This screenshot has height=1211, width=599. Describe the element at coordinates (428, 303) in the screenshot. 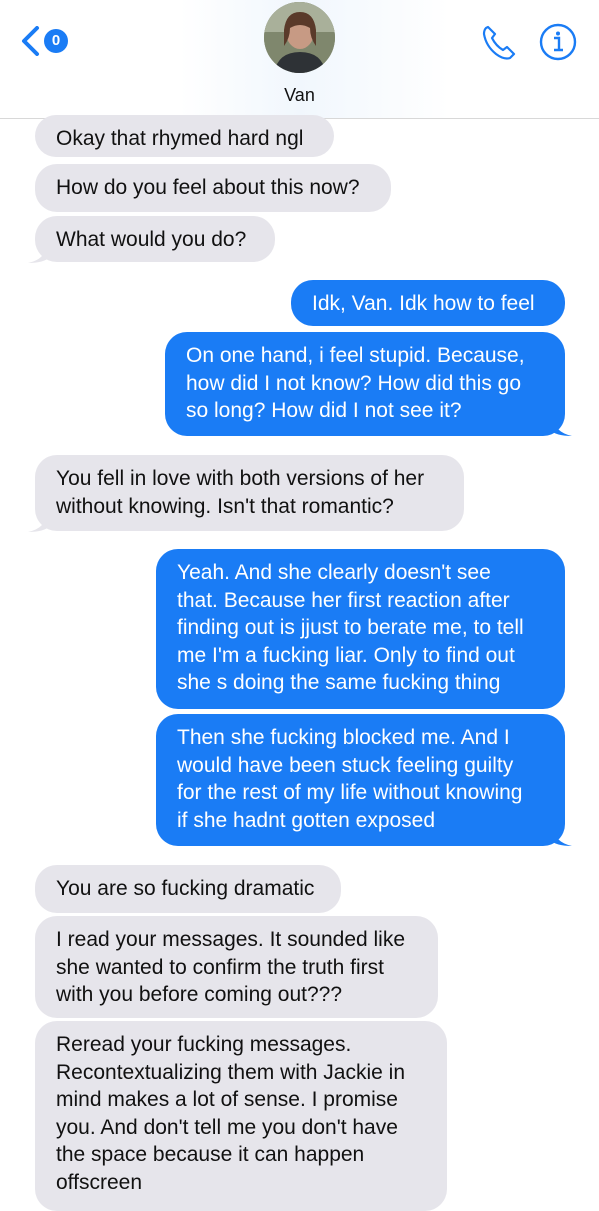

I see `message-bubble-outgoing: Idk, Van. Idk how to feel` at that location.